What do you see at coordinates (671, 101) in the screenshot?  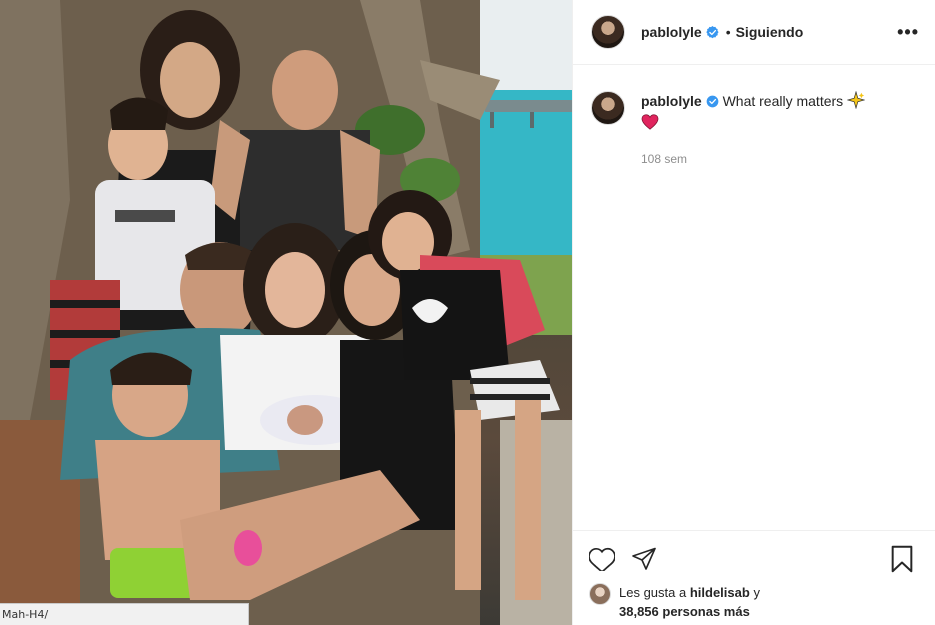 I see `caption-username: pablolyle` at bounding box center [671, 101].